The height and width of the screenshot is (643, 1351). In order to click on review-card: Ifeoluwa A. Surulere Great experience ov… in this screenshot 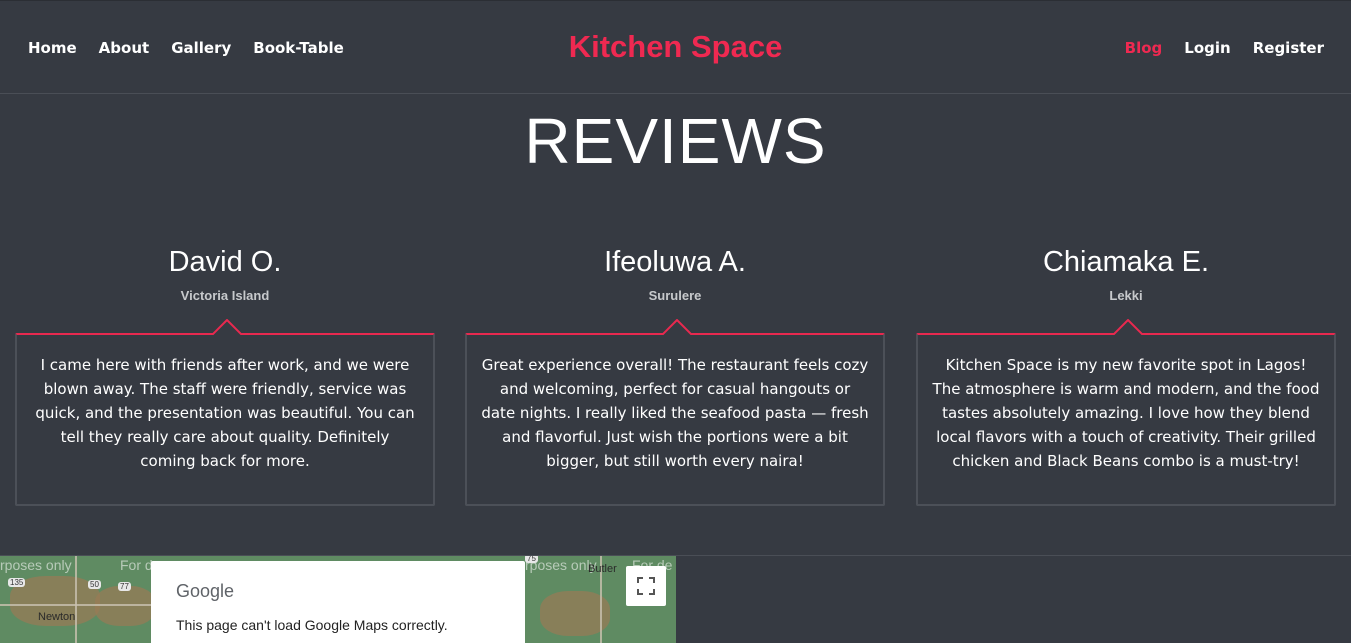, I will do `click(675, 375)`.